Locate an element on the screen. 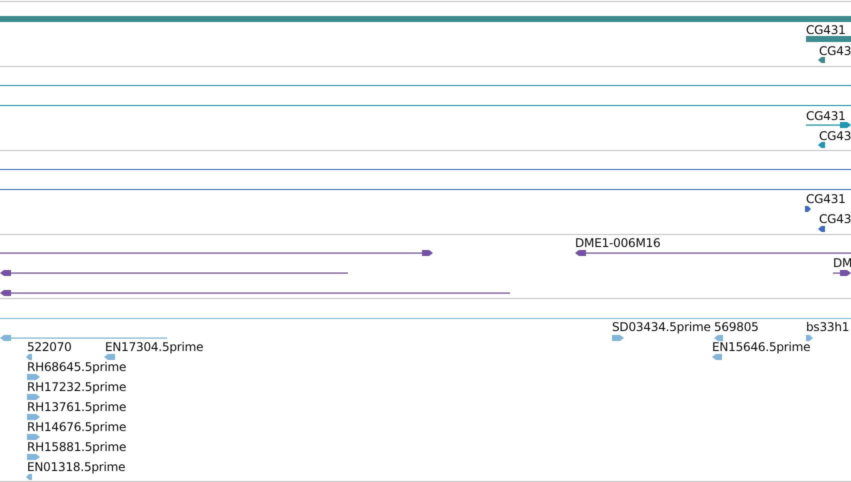  feature-label: RH13761.5prime is located at coordinates (76, 407).